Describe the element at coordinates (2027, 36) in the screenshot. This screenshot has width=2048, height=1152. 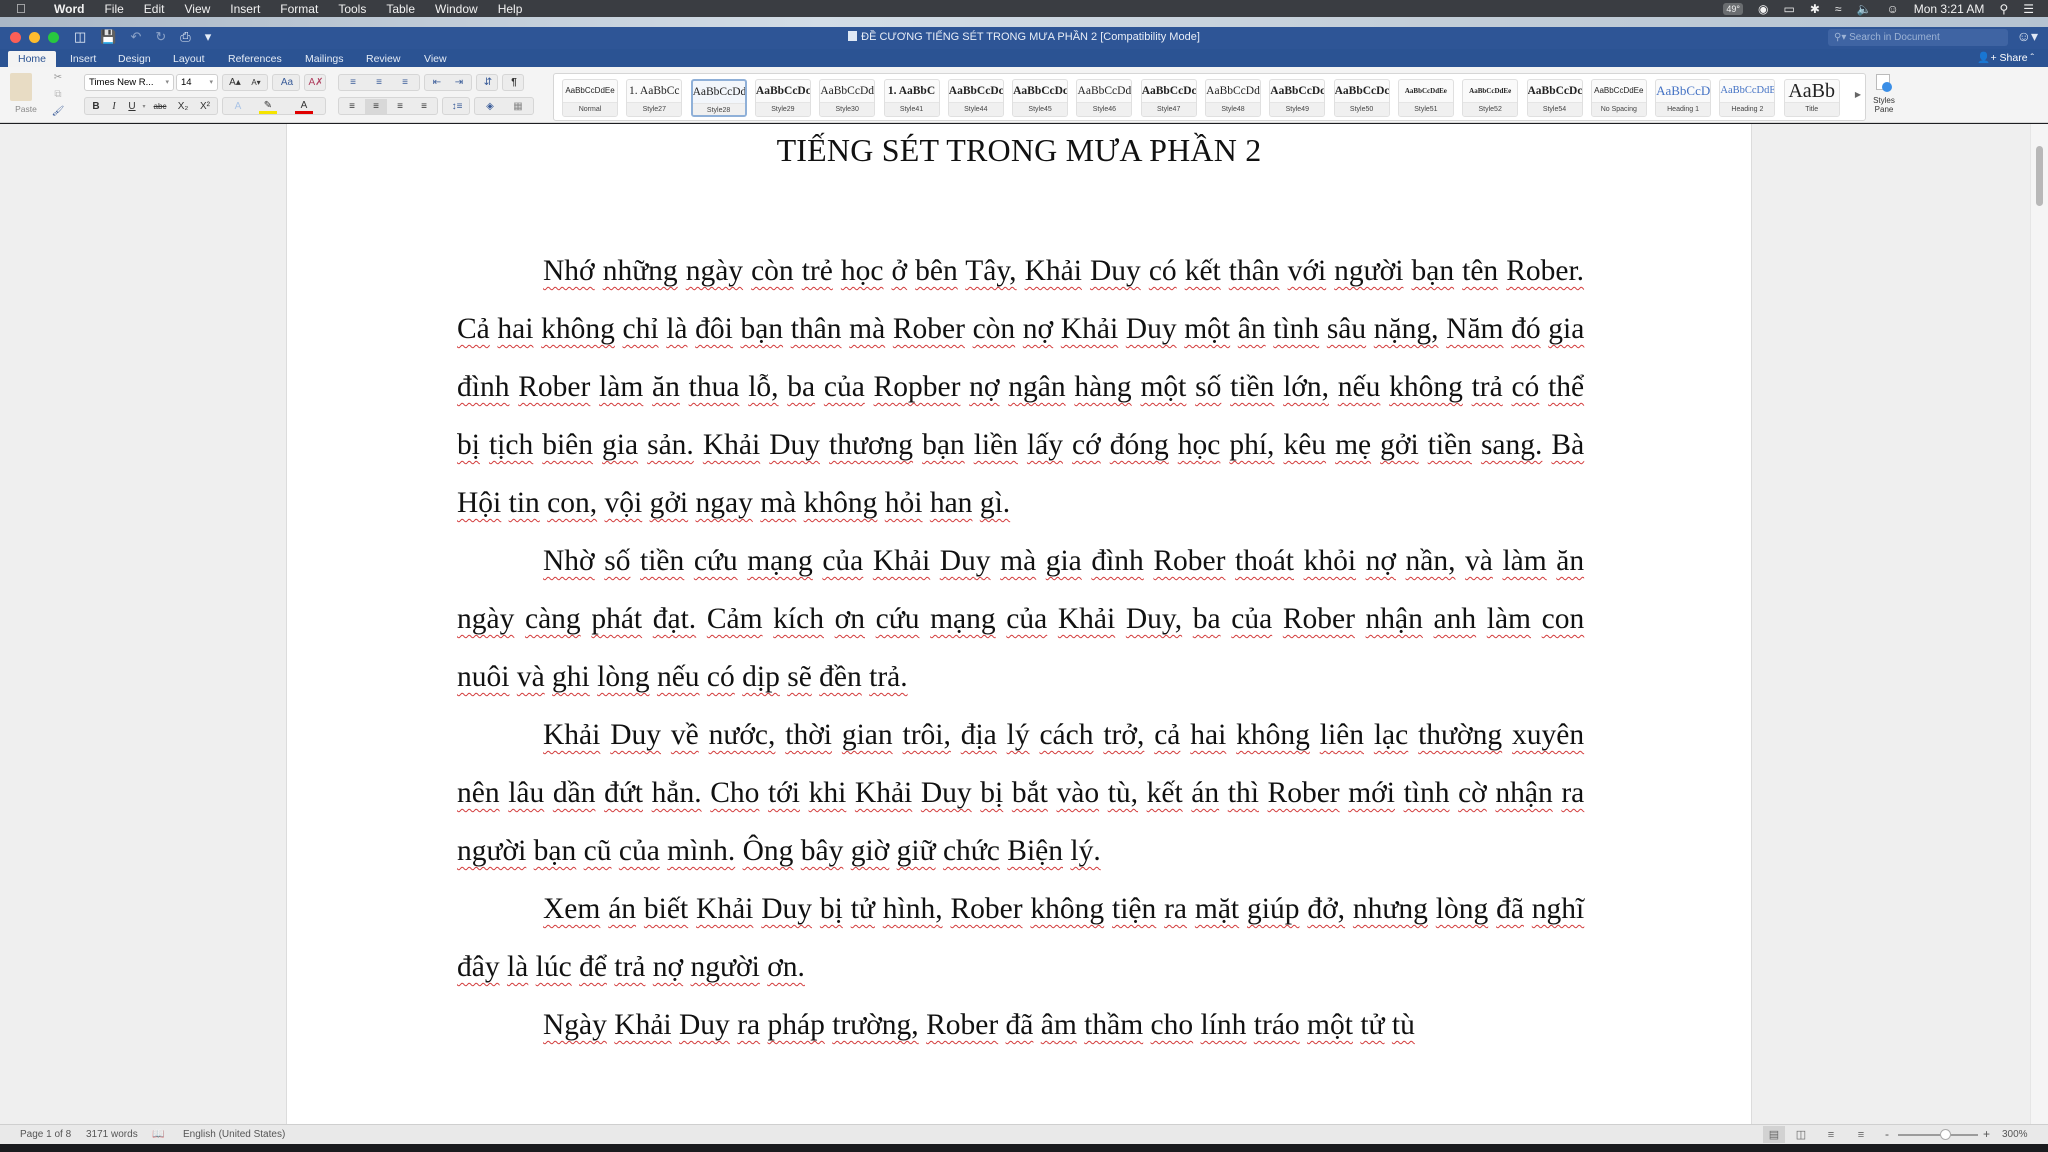
I see `feedback-smiley-icon: ☺▾` at that location.